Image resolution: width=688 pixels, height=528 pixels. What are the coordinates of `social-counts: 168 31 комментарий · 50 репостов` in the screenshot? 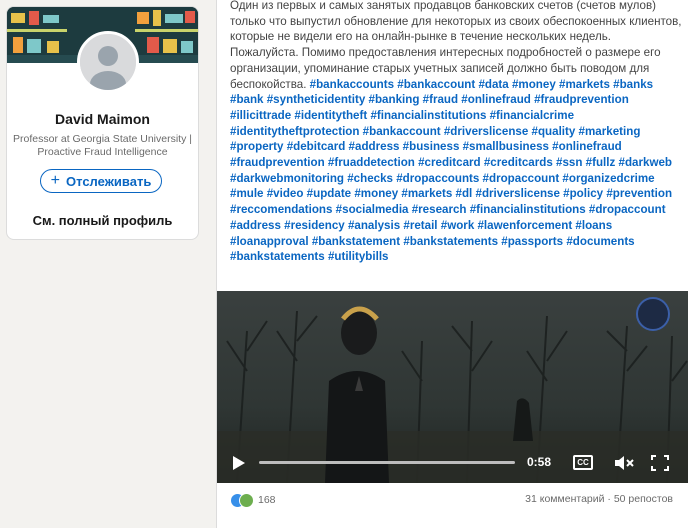 It's located at (452, 500).